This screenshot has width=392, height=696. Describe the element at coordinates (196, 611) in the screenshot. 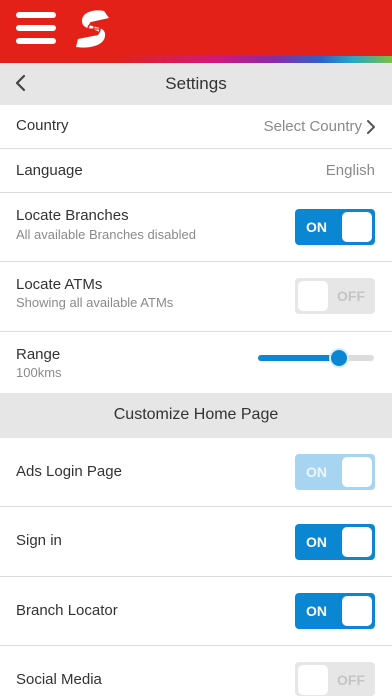

I see `branch-locator-row: Branch Locator ON` at that location.